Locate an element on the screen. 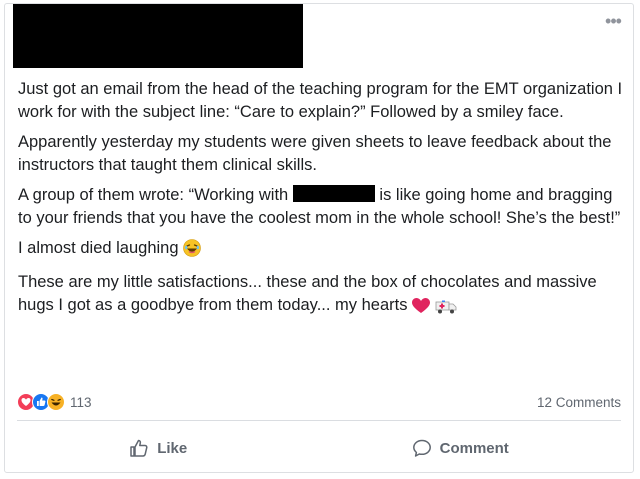 This screenshot has height=479, width=640. comment-label: Comment is located at coordinates (474, 448).